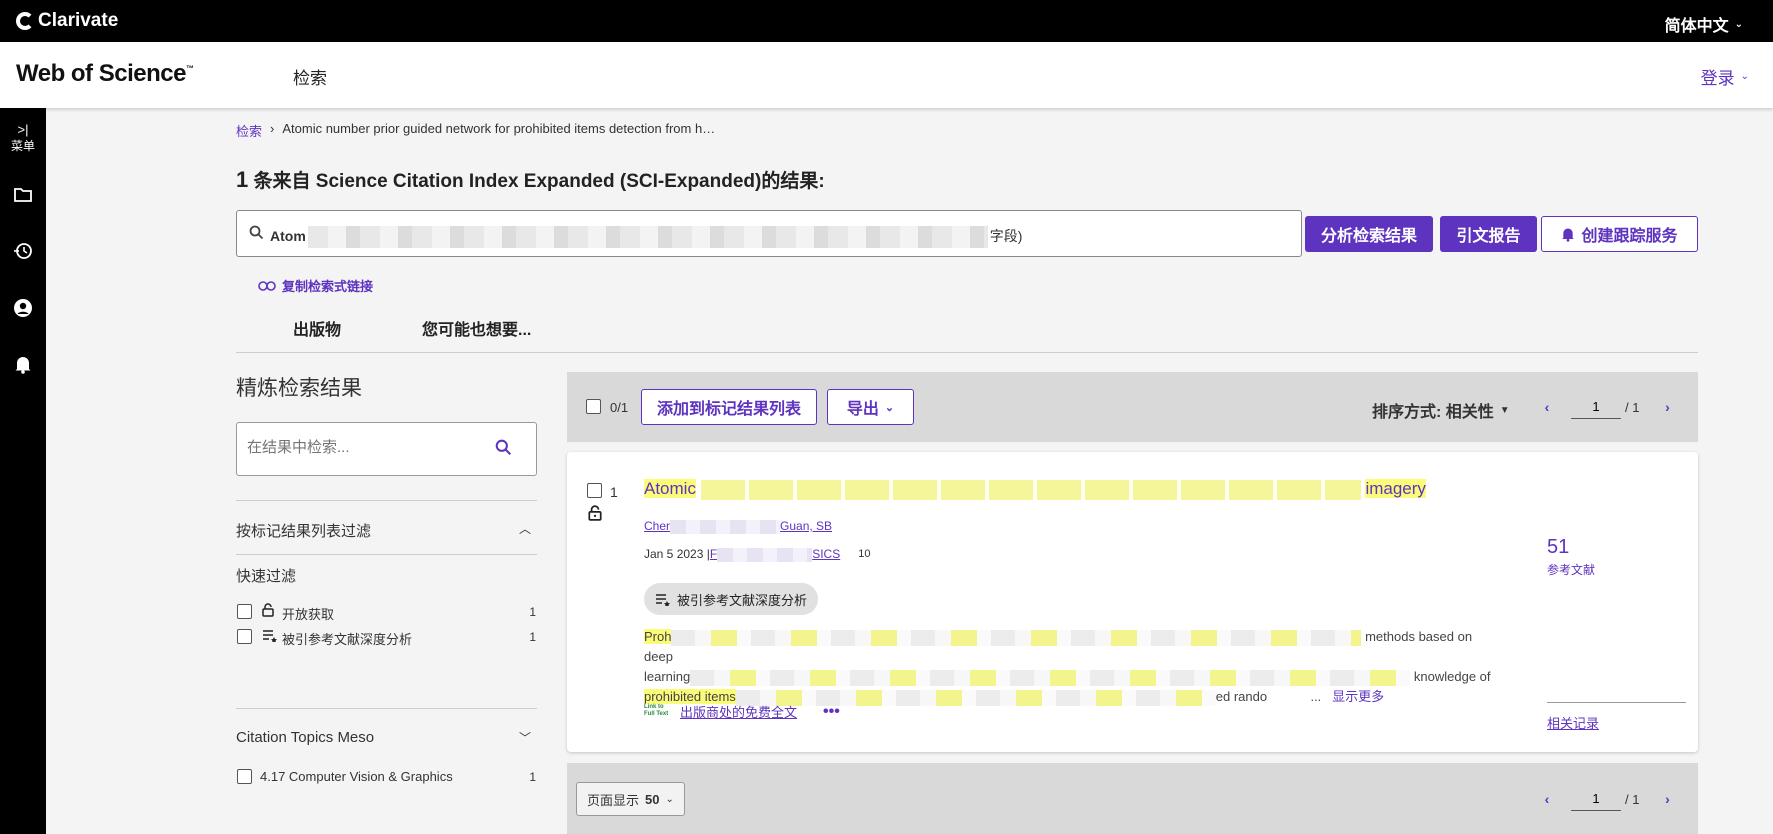 The height and width of the screenshot is (834, 1773). Describe the element at coordinates (23, 366) in the screenshot. I see `rail-alerts-button` at that location.